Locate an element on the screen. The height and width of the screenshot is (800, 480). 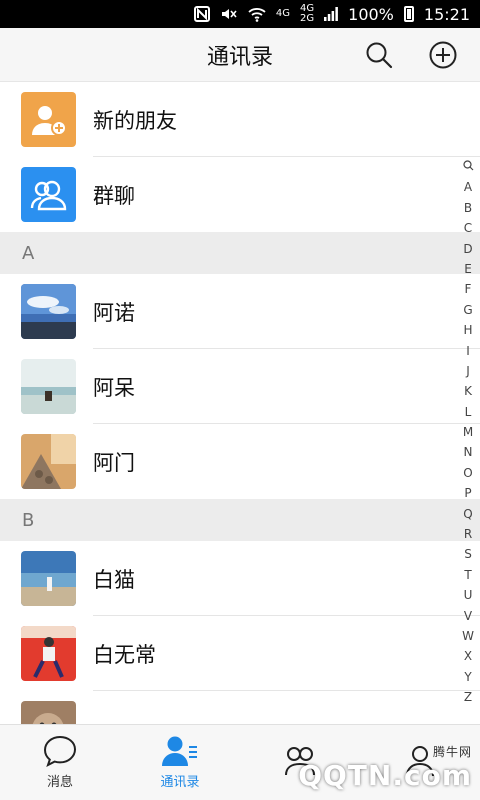
index-letter: S is located at coordinates (468, 554).